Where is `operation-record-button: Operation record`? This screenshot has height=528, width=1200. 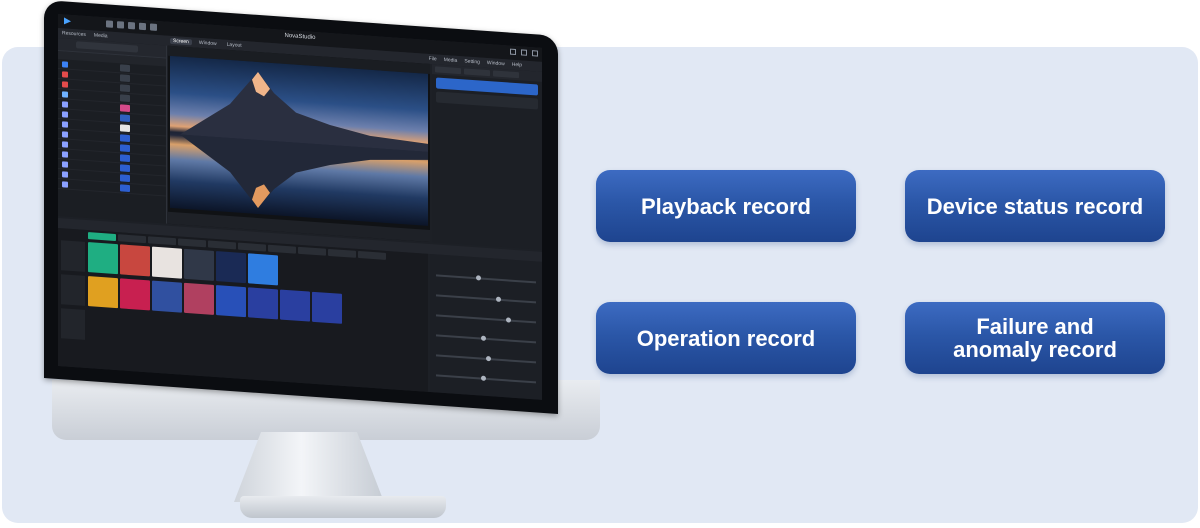 operation-record-button: Operation record is located at coordinates (726, 338).